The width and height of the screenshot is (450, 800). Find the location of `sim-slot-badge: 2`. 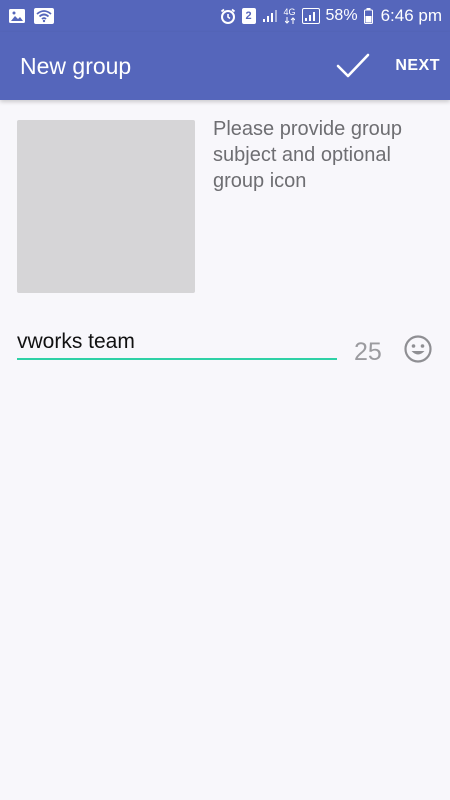

sim-slot-badge: 2 is located at coordinates (248, 16).